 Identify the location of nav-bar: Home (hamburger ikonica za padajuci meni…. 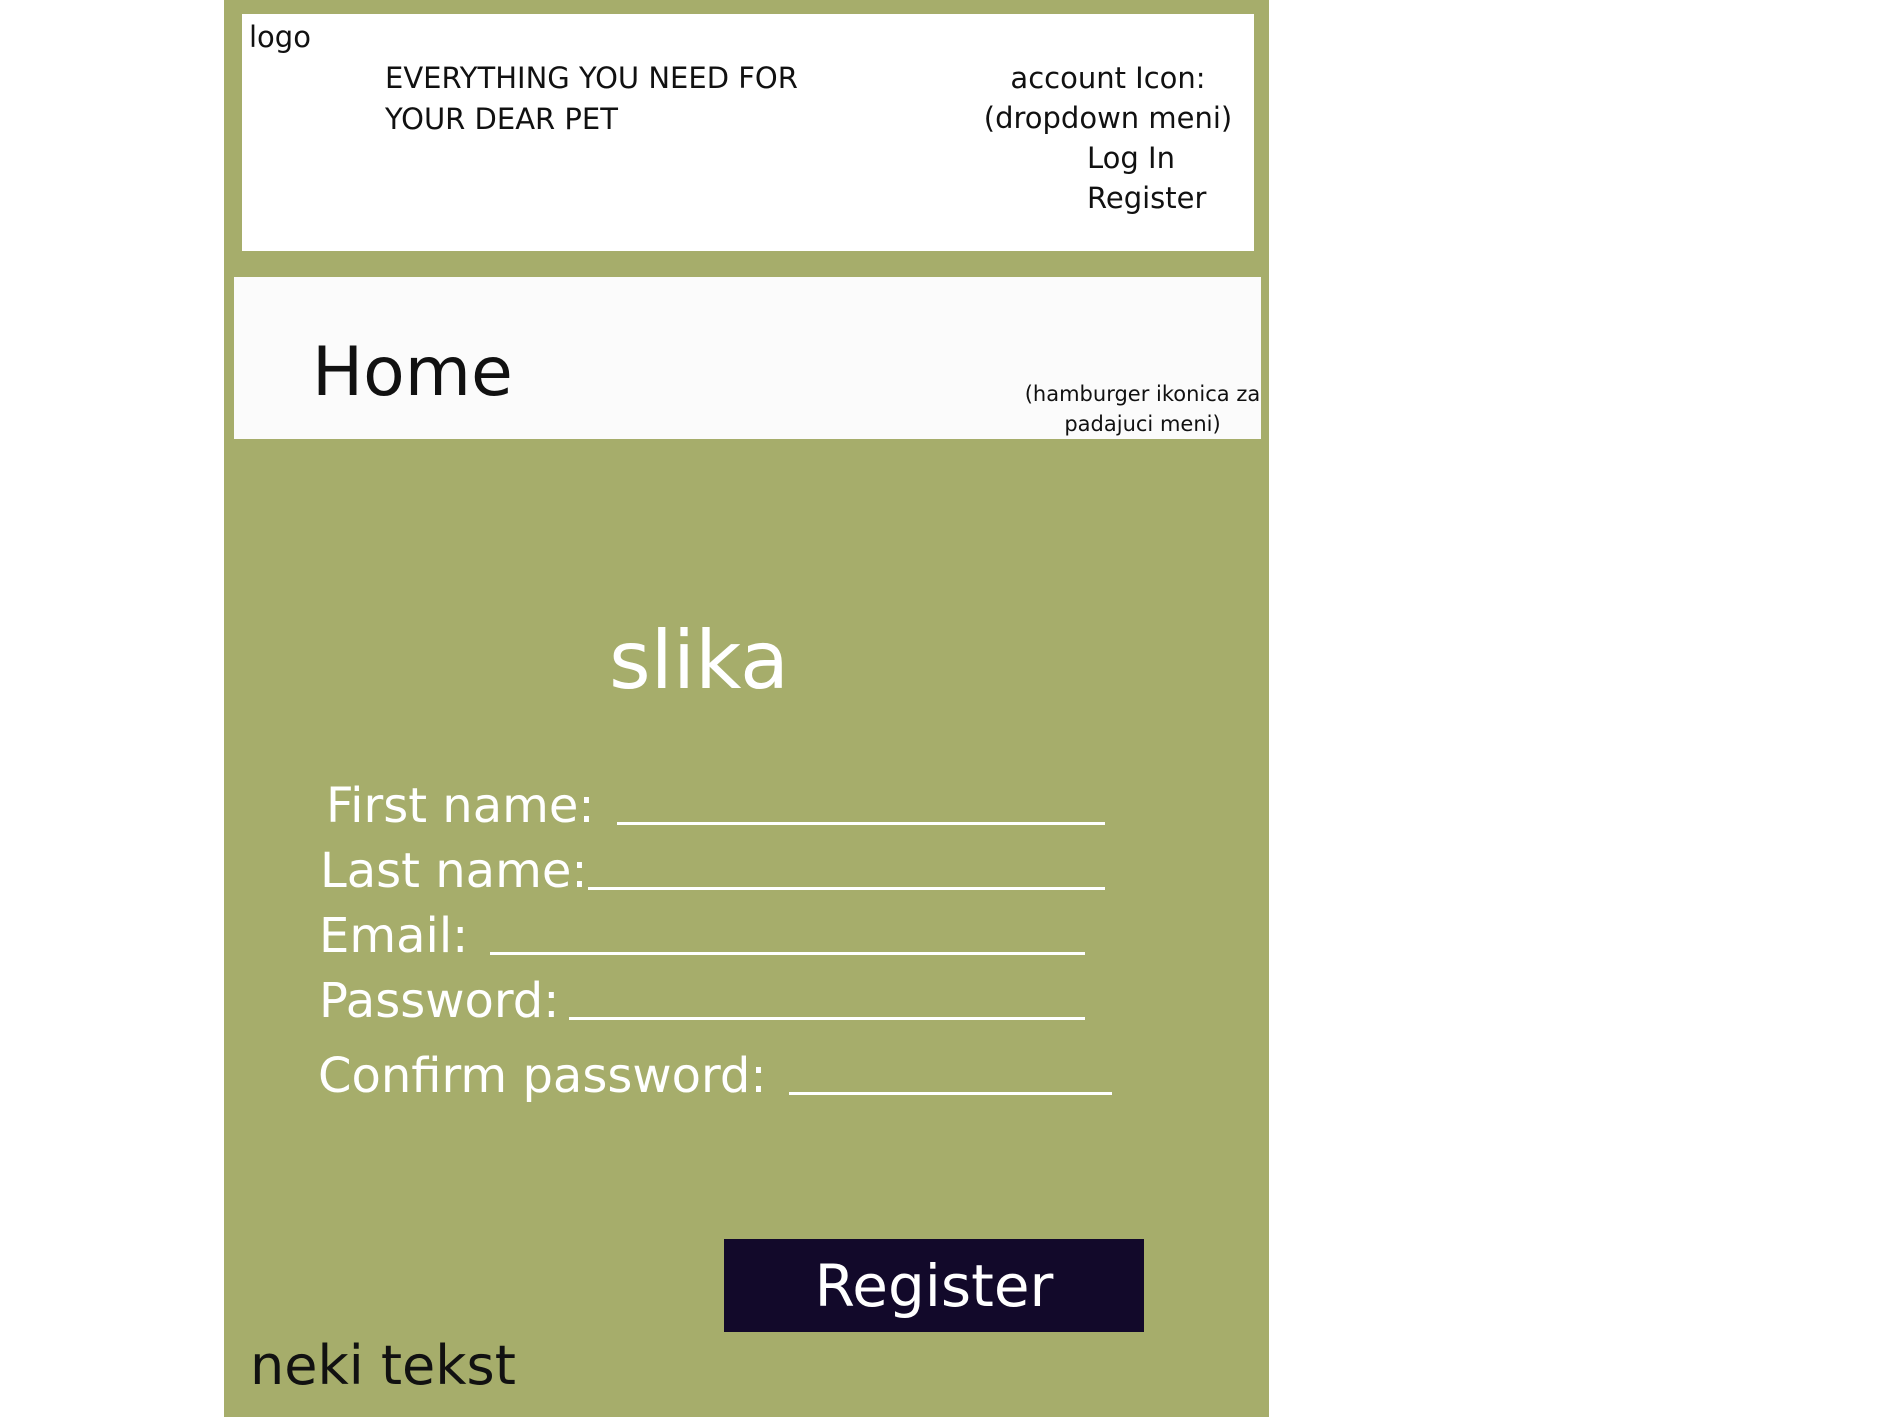
(747, 358).